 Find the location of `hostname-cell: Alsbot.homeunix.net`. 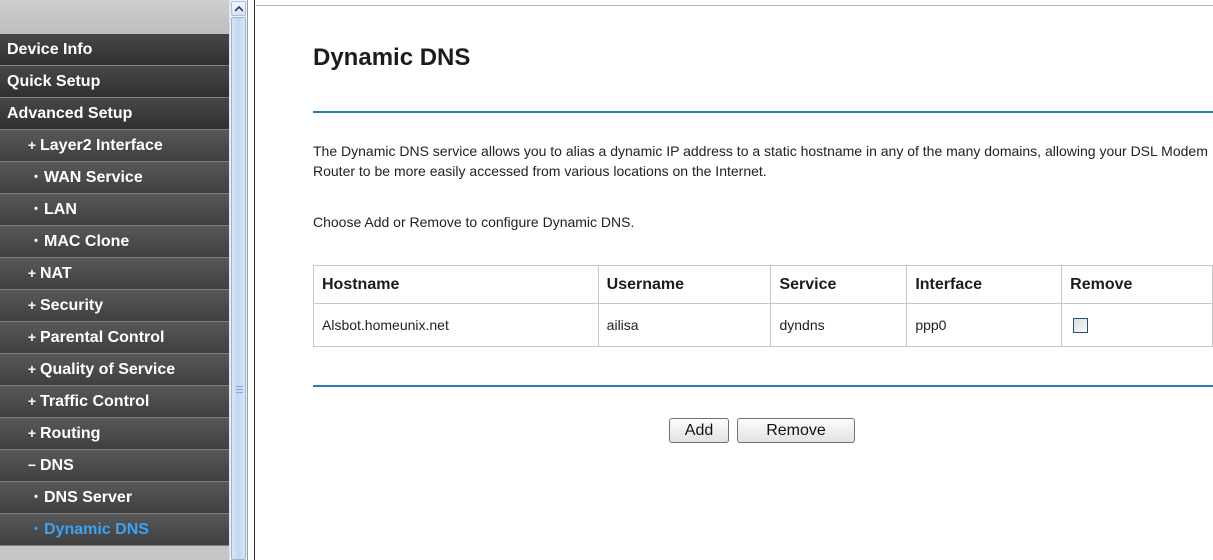

hostname-cell: Alsbot.homeunix.net is located at coordinates (456, 325).